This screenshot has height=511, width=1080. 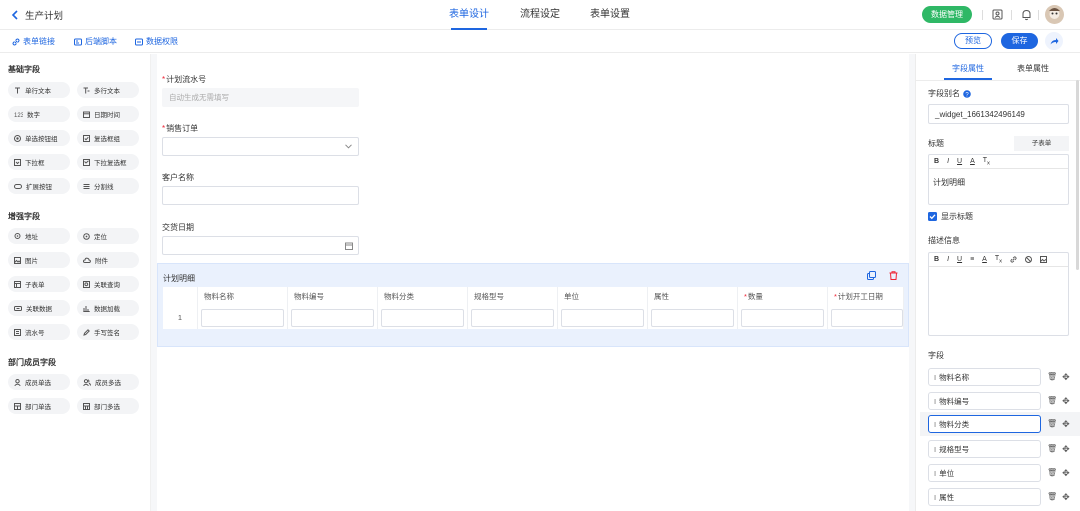 What do you see at coordinates (1019, 41) in the screenshot?
I see `save-button: 保存` at bounding box center [1019, 41].